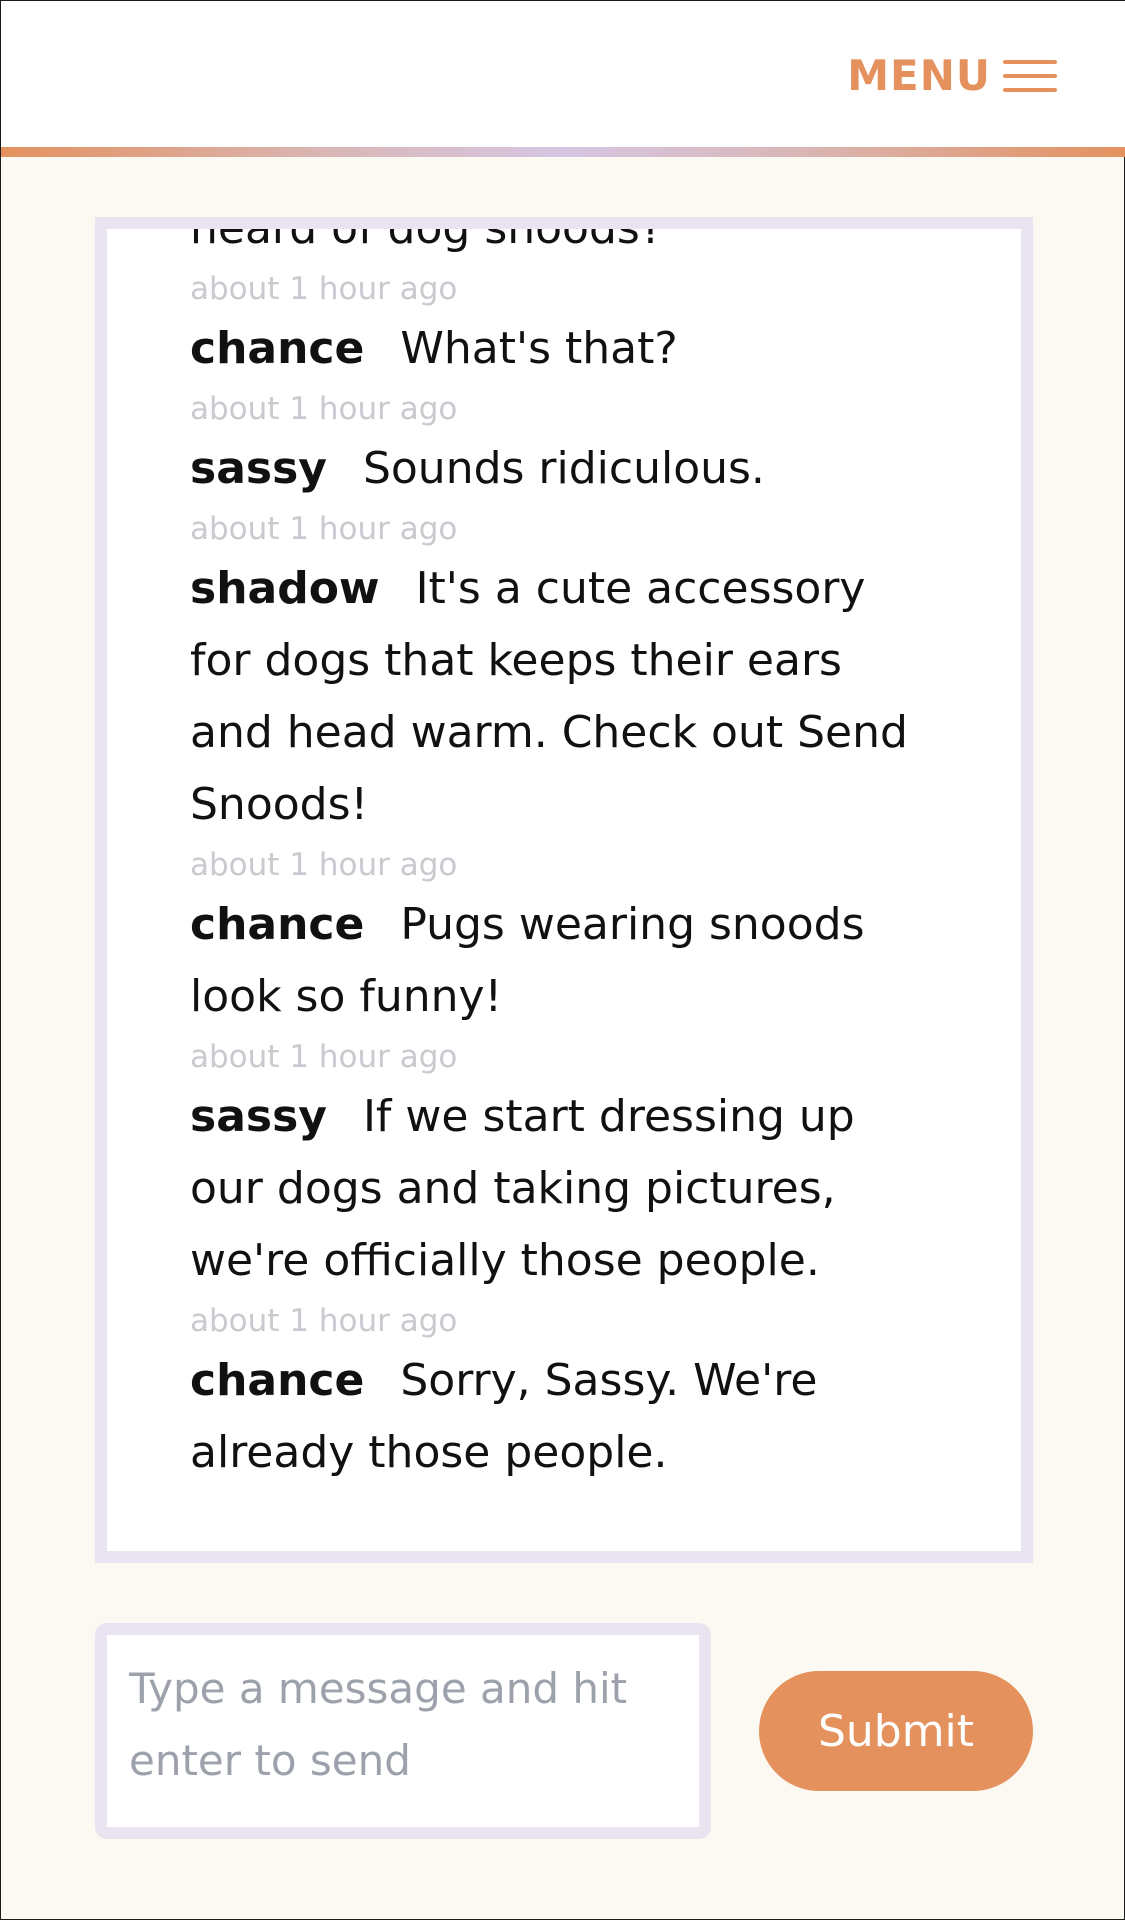  I want to click on chat-message: sassy Sounds ridiculous. about 1 hour ago, so click(560, 493).